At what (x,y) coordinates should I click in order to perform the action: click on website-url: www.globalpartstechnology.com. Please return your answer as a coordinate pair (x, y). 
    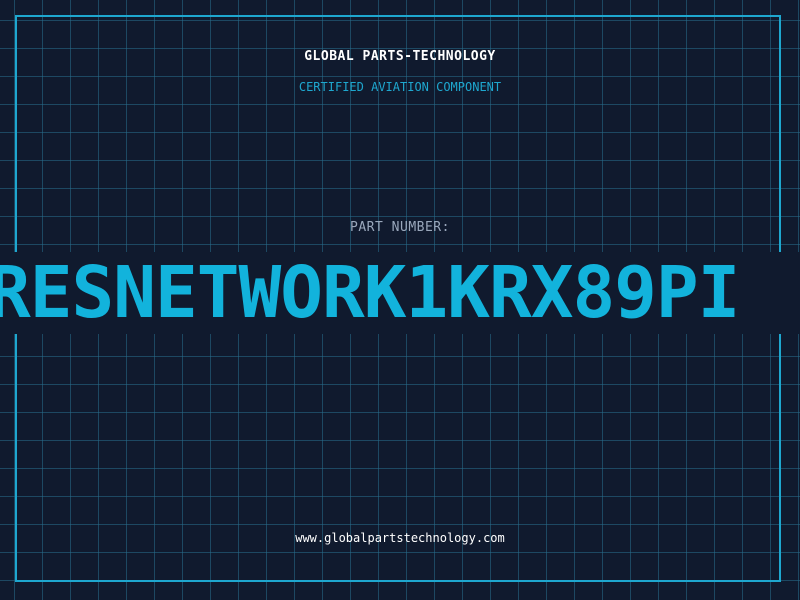
    Looking at the image, I should click on (400, 538).